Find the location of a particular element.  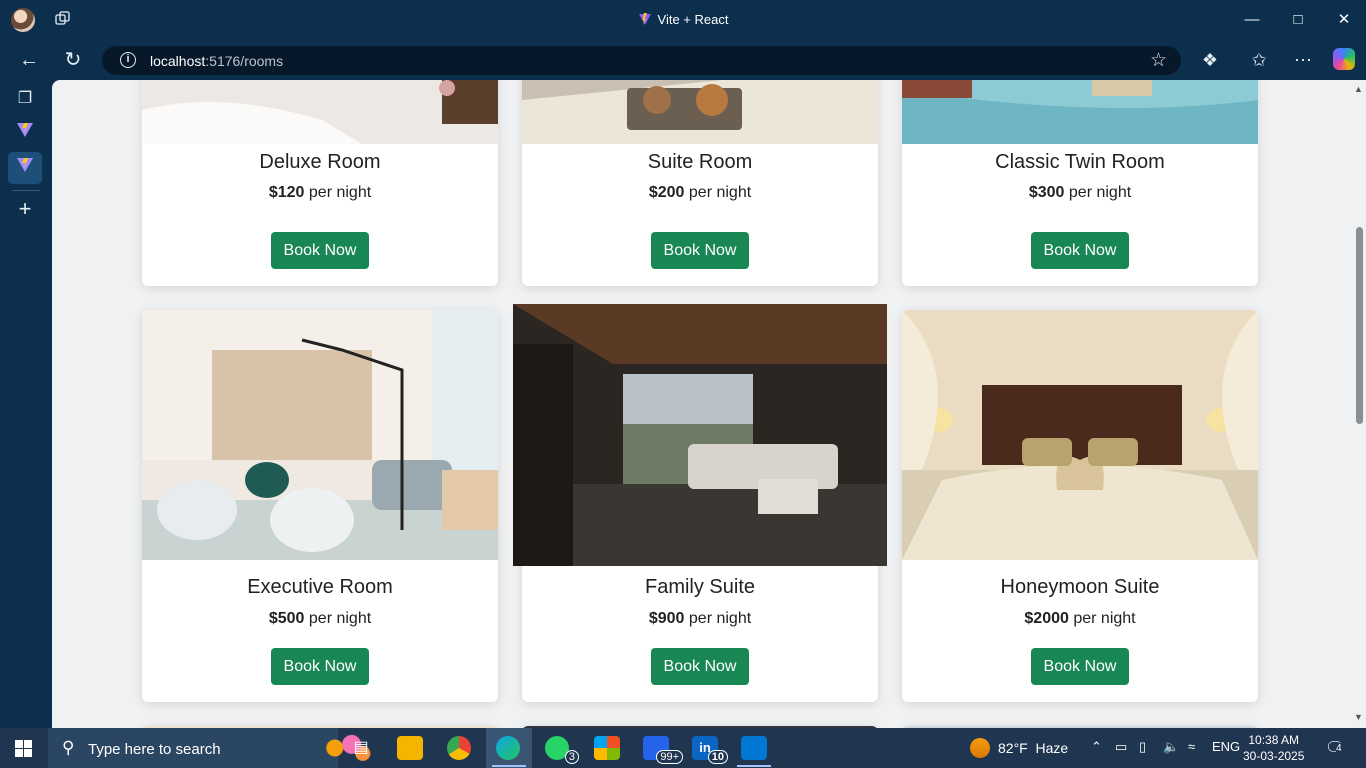

room-card: Deluxe Room $120 per night Book Now is located at coordinates (320, 183).